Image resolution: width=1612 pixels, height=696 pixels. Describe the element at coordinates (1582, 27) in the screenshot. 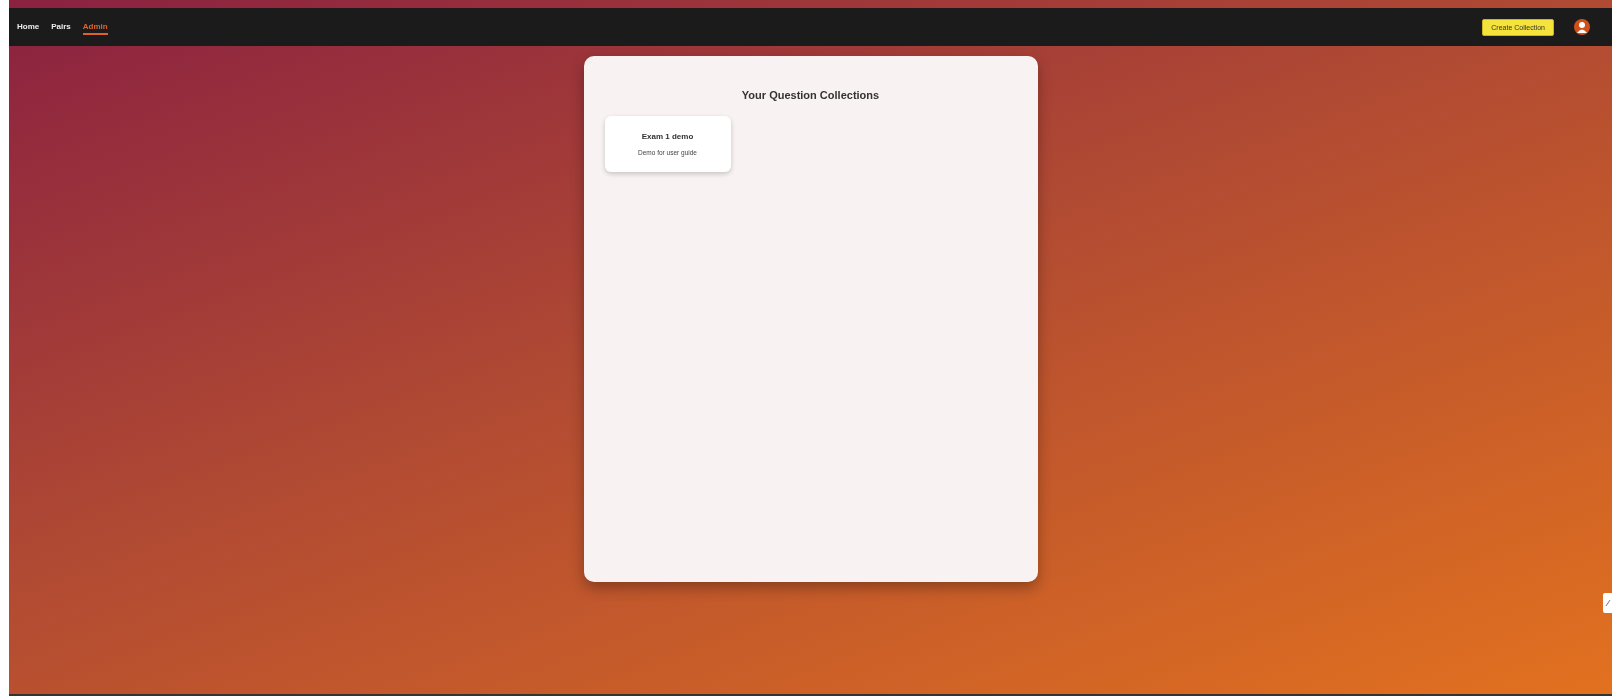

I see `user-avatar-icon` at that location.